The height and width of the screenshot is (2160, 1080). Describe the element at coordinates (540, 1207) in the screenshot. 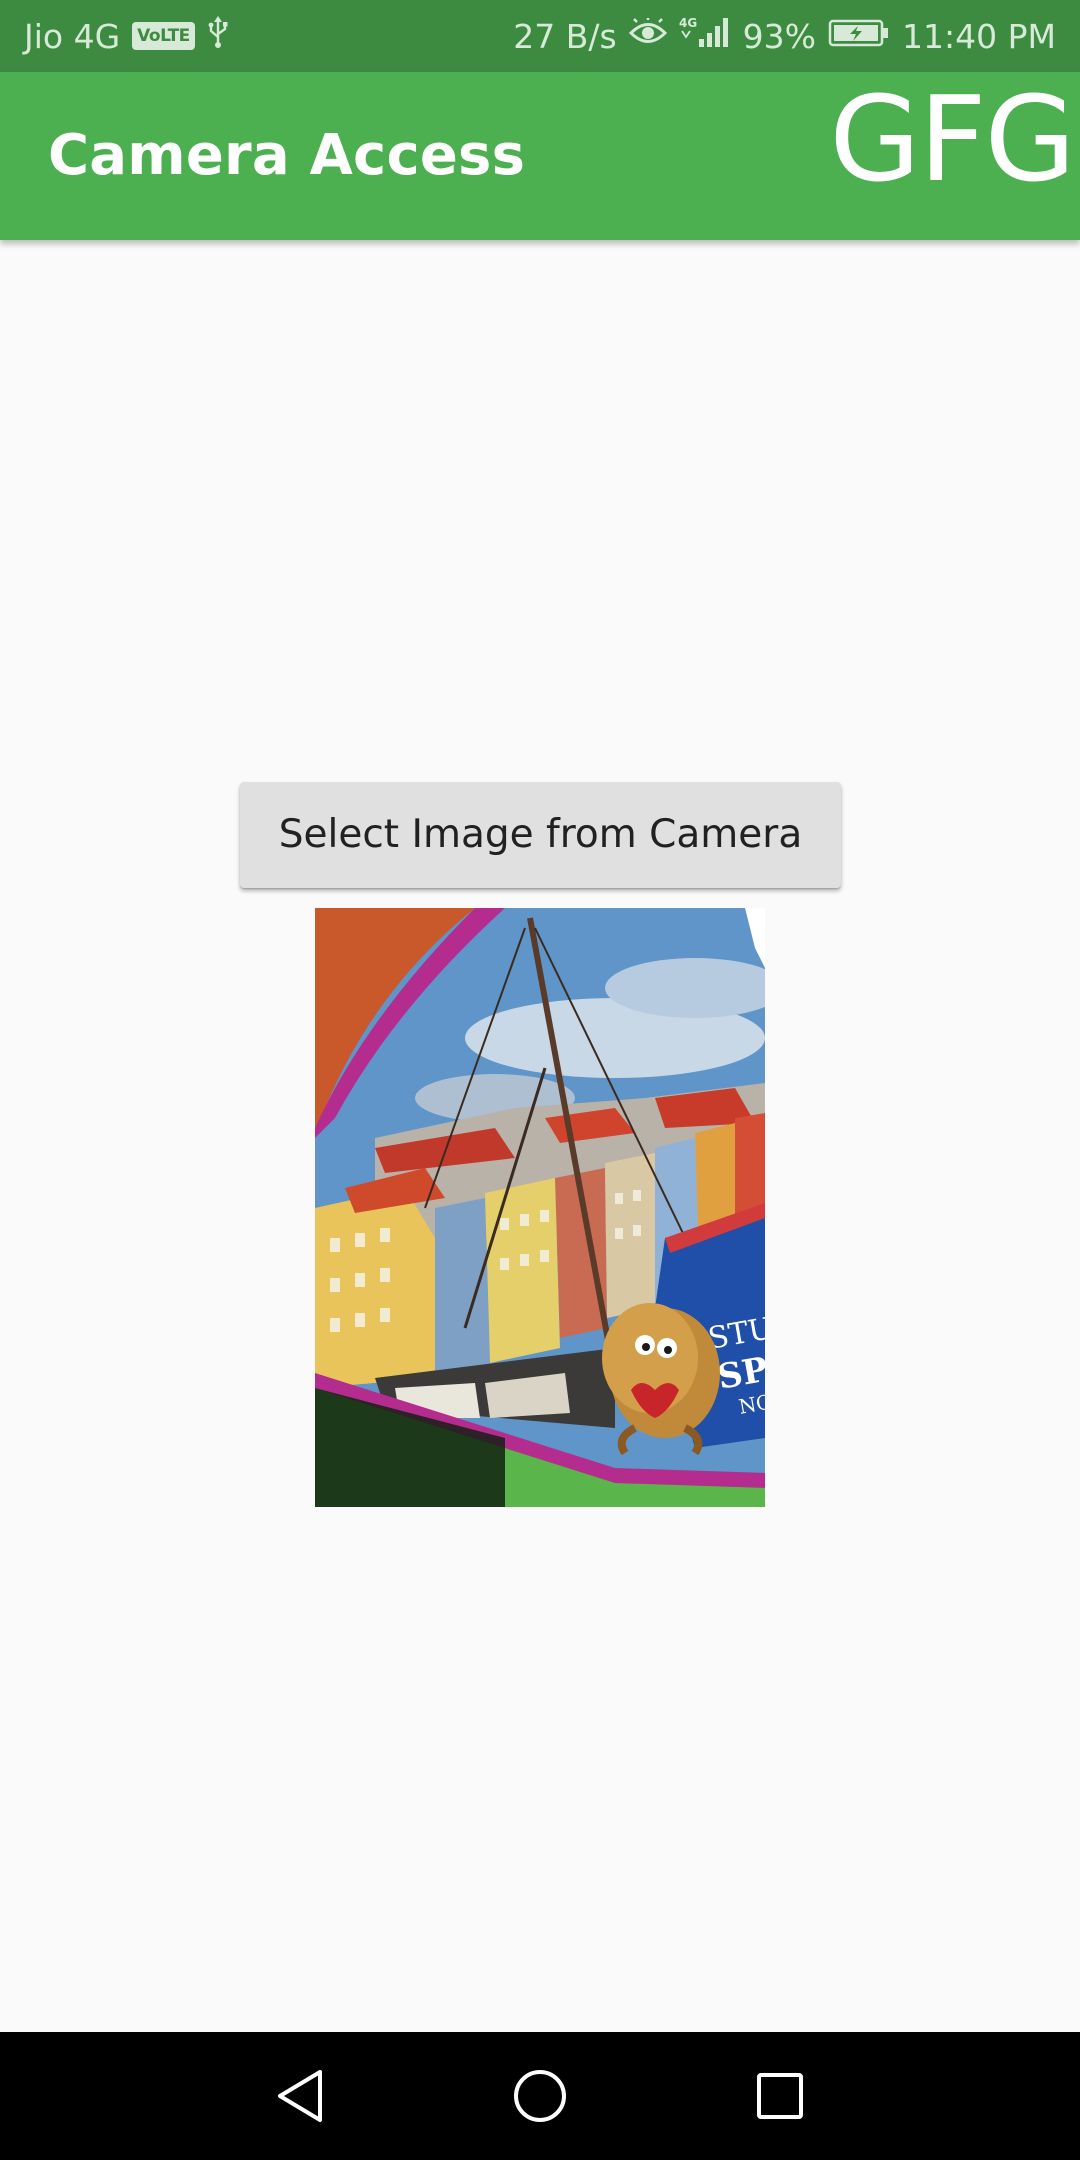

I see `captured-image: STUD SPO NOT` at that location.